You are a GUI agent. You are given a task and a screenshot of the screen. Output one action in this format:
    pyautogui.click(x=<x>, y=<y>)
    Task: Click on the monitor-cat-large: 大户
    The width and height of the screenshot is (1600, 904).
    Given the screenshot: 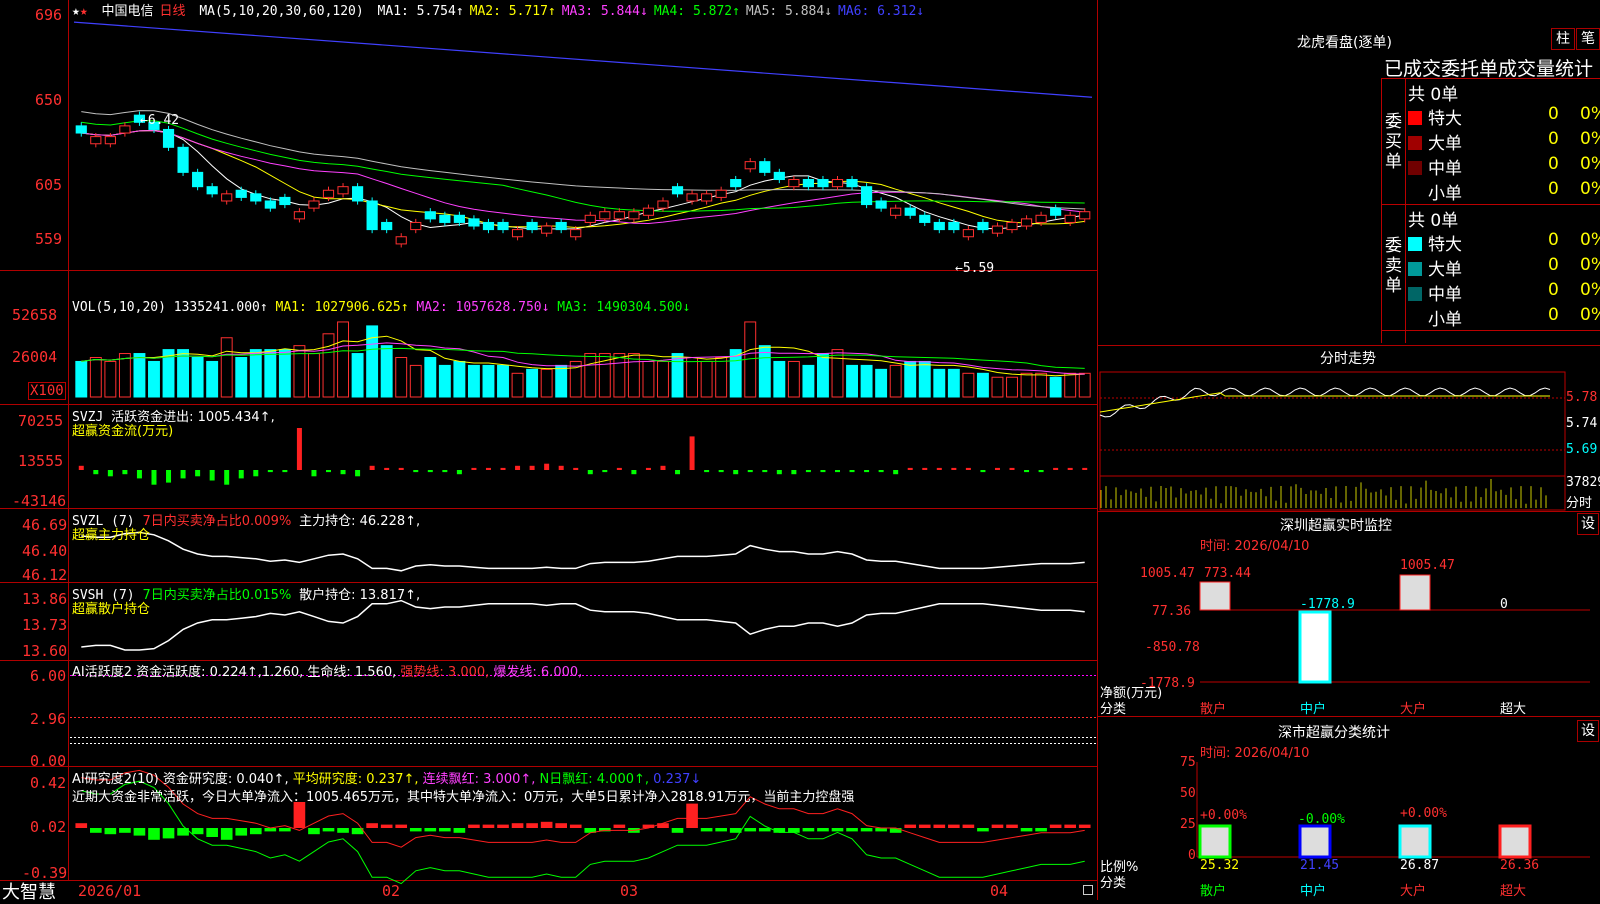 What is the action you would take?
    pyautogui.click(x=1413, y=709)
    